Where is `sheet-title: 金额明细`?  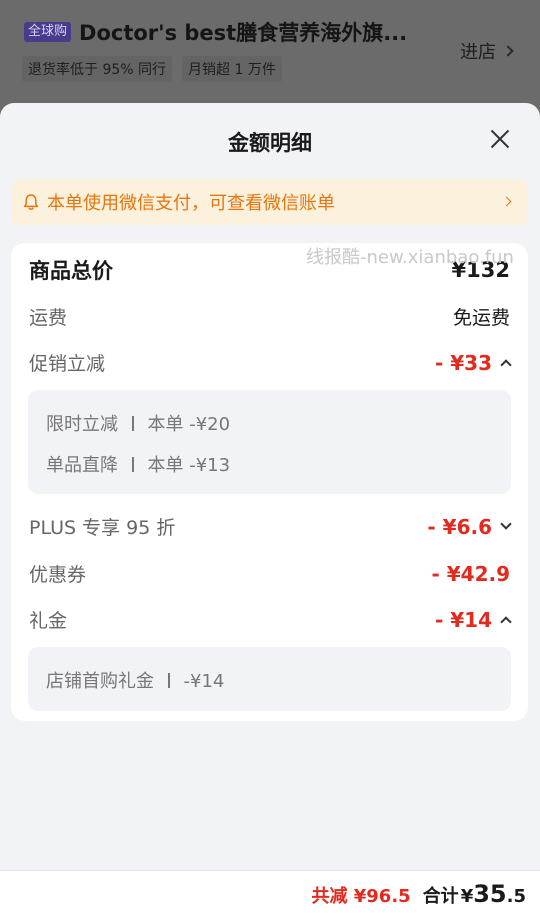 sheet-title: 金额明细 is located at coordinates (270, 143).